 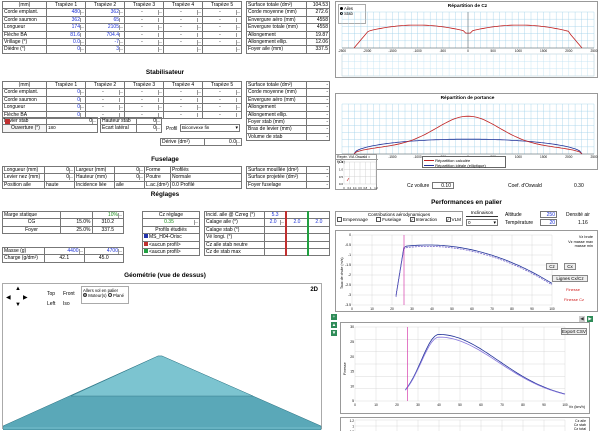 What do you see at coordinates (59, 177) in the screenshot?
I see `fus-levier-input: 0` at bounding box center [59, 177].